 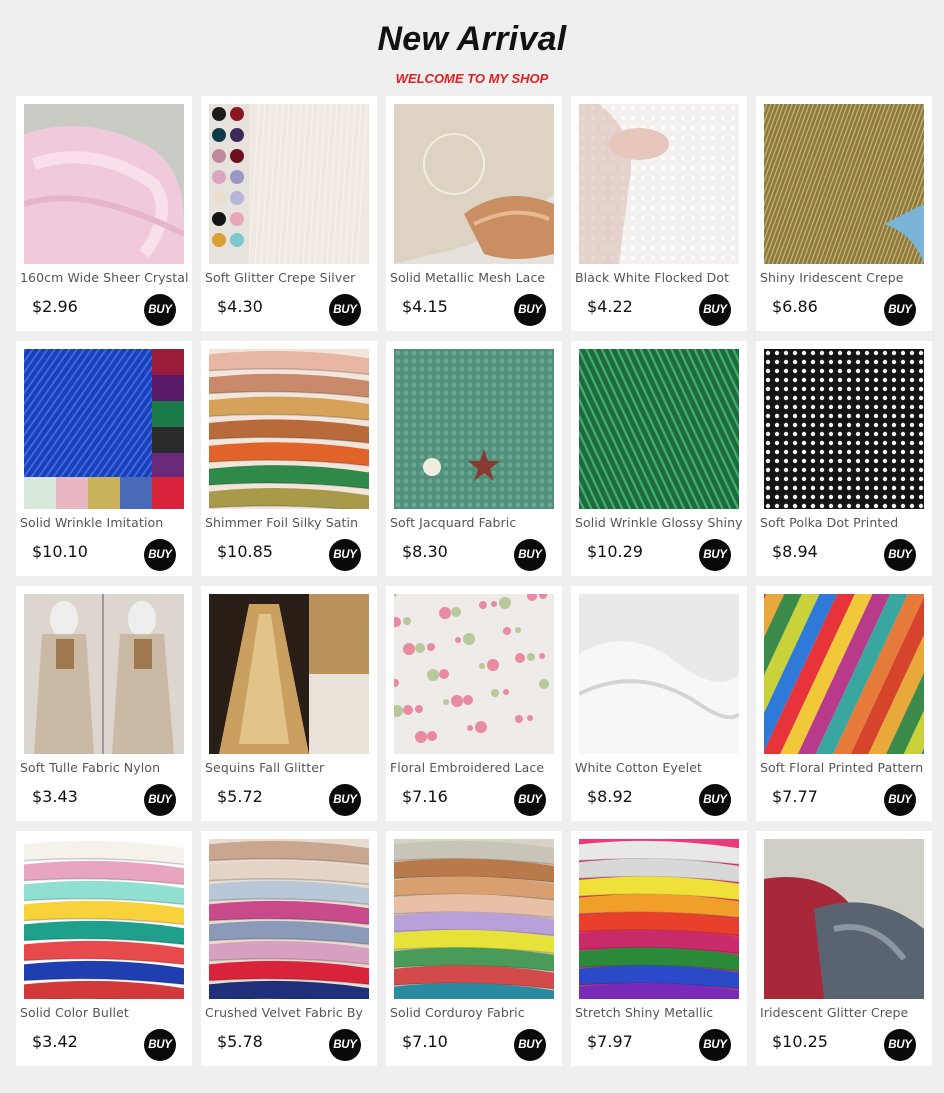 I want to click on product-card: Stretch Shiny Metallic $7.97 BUY, so click(x=659, y=948).